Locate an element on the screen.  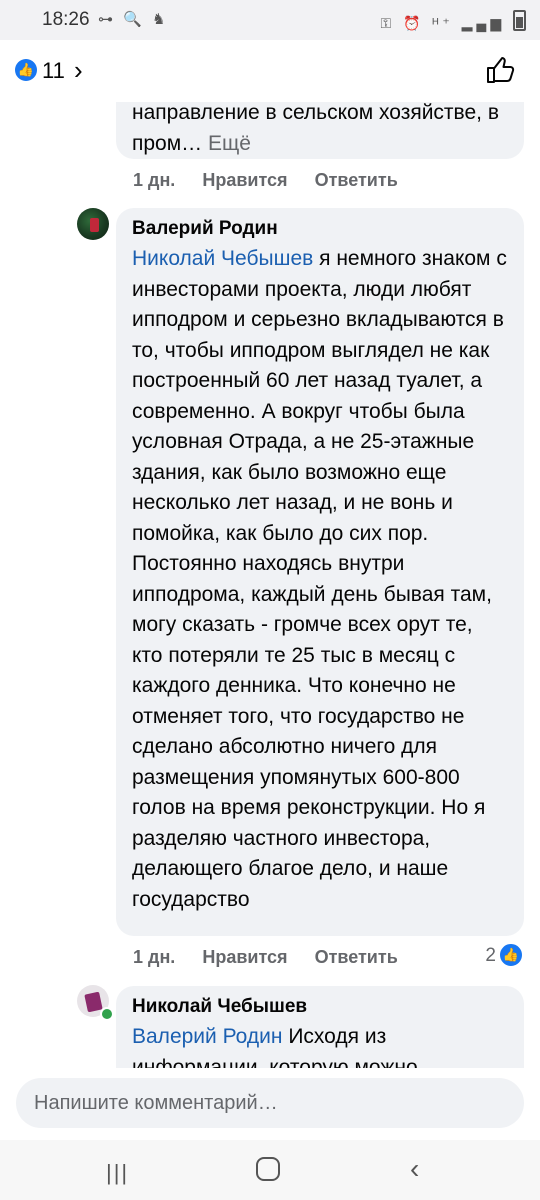
home-icon is located at coordinates (268, 1169).